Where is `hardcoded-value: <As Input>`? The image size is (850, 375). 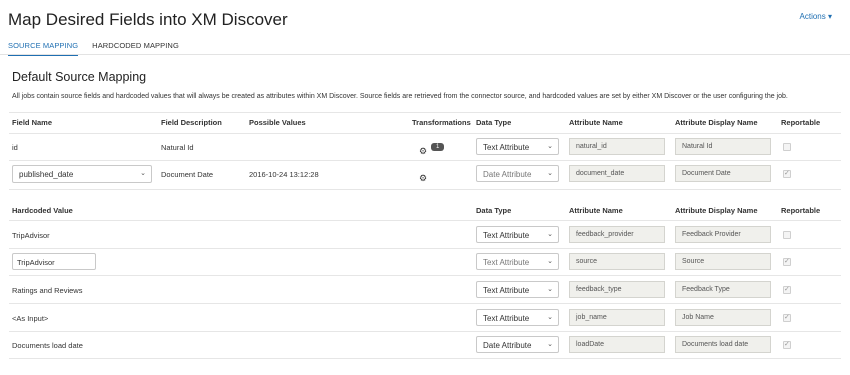 hardcoded-value: <As Input> is located at coordinates (30, 318).